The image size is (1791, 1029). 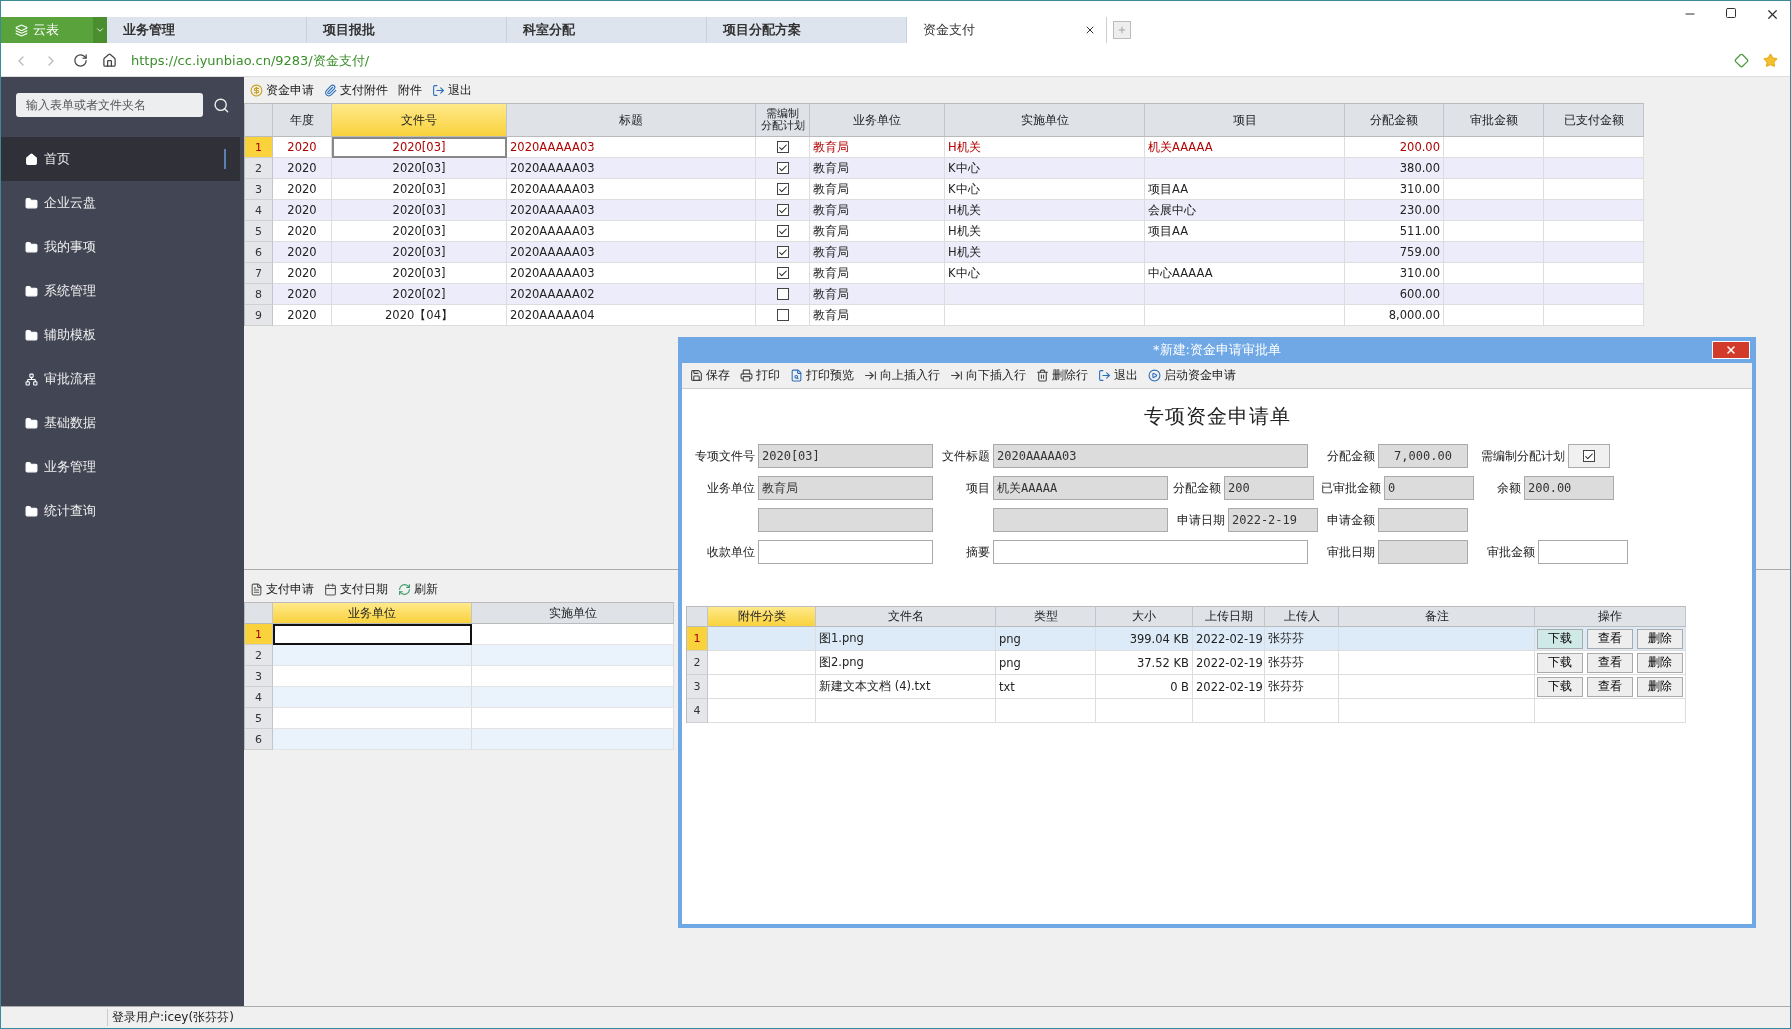 I want to click on sidebar-item: 业务管理, so click(x=120, y=467).